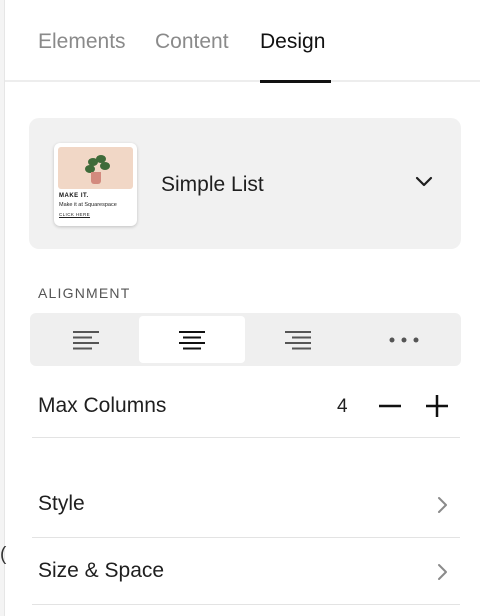 The width and height of the screenshot is (480, 616). Describe the element at coordinates (212, 184) in the screenshot. I see `layout-name: Simple List` at that location.